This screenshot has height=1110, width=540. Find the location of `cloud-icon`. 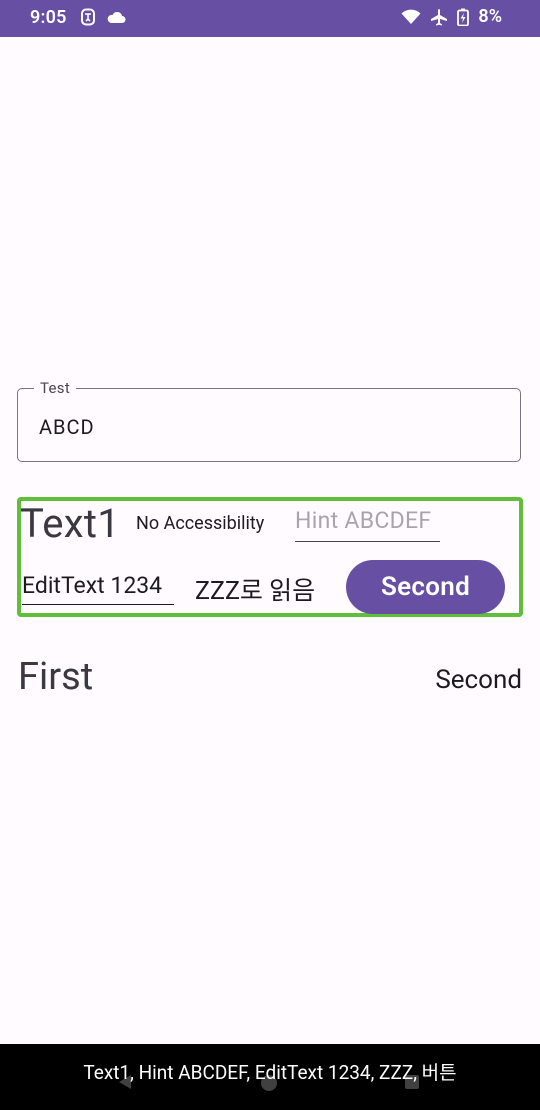

cloud-icon is located at coordinates (116, 17).